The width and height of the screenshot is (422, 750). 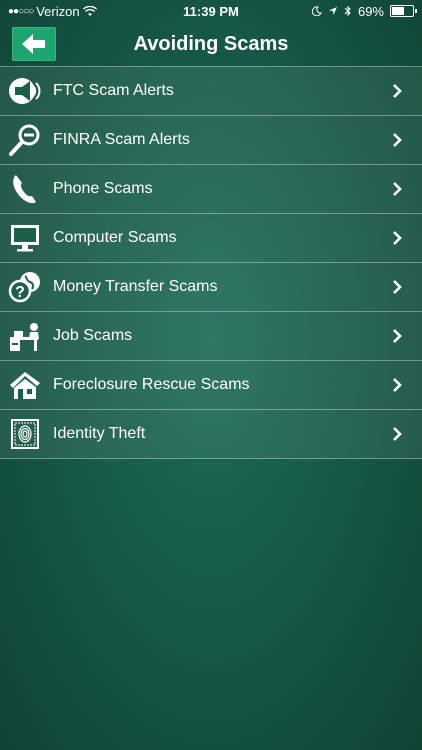 What do you see at coordinates (25, 91) in the screenshot?
I see `megaphone-icon` at bounding box center [25, 91].